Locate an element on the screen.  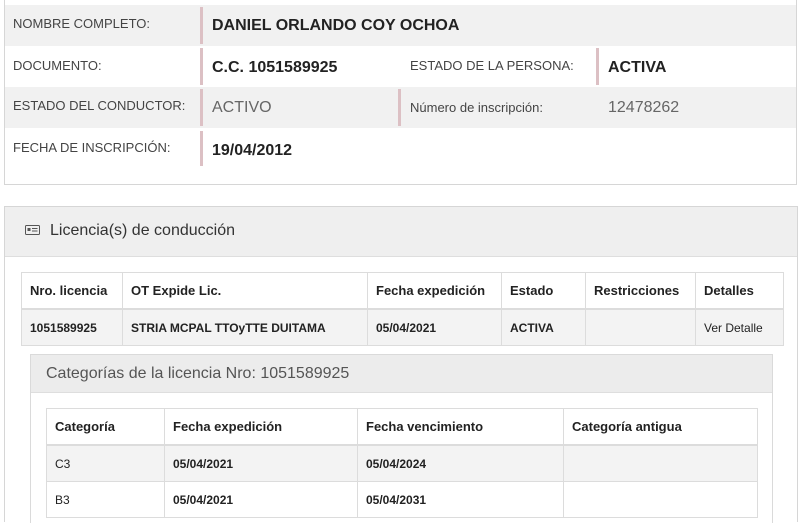
registration-date-label: FECHA DE INSCRIPCIÓN: is located at coordinates (92, 147).